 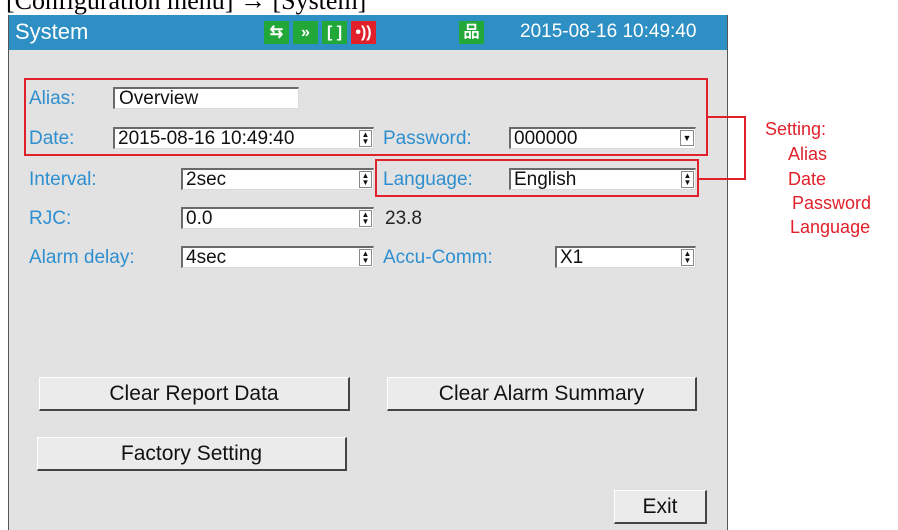 What do you see at coordinates (428, 179) in the screenshot?
I see `language-label: Language:` at bounding box center [428, 179].